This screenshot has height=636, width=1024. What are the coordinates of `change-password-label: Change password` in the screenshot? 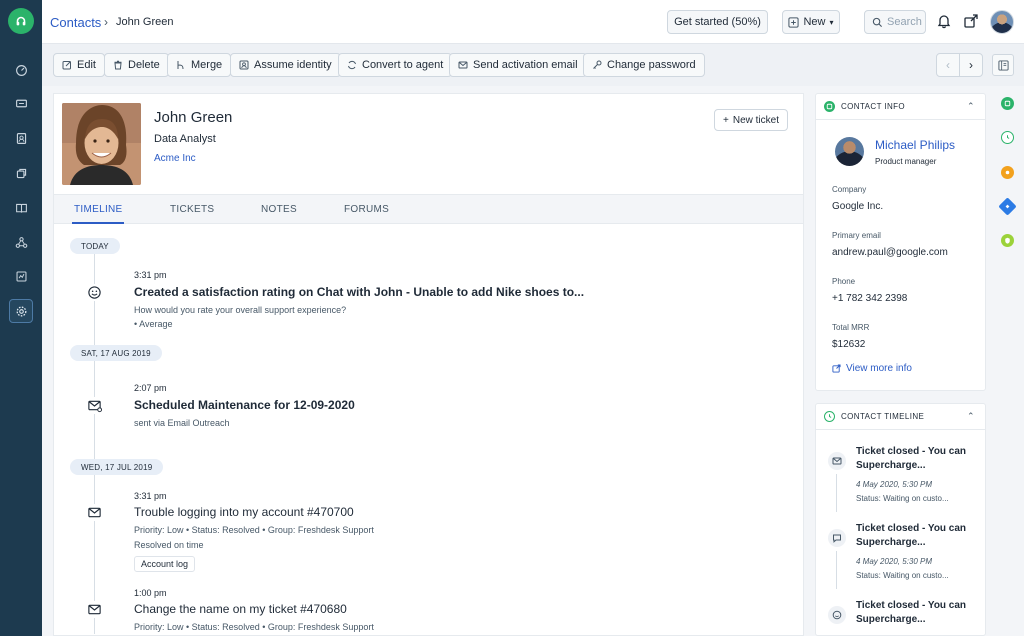 It's located at (651, 65).